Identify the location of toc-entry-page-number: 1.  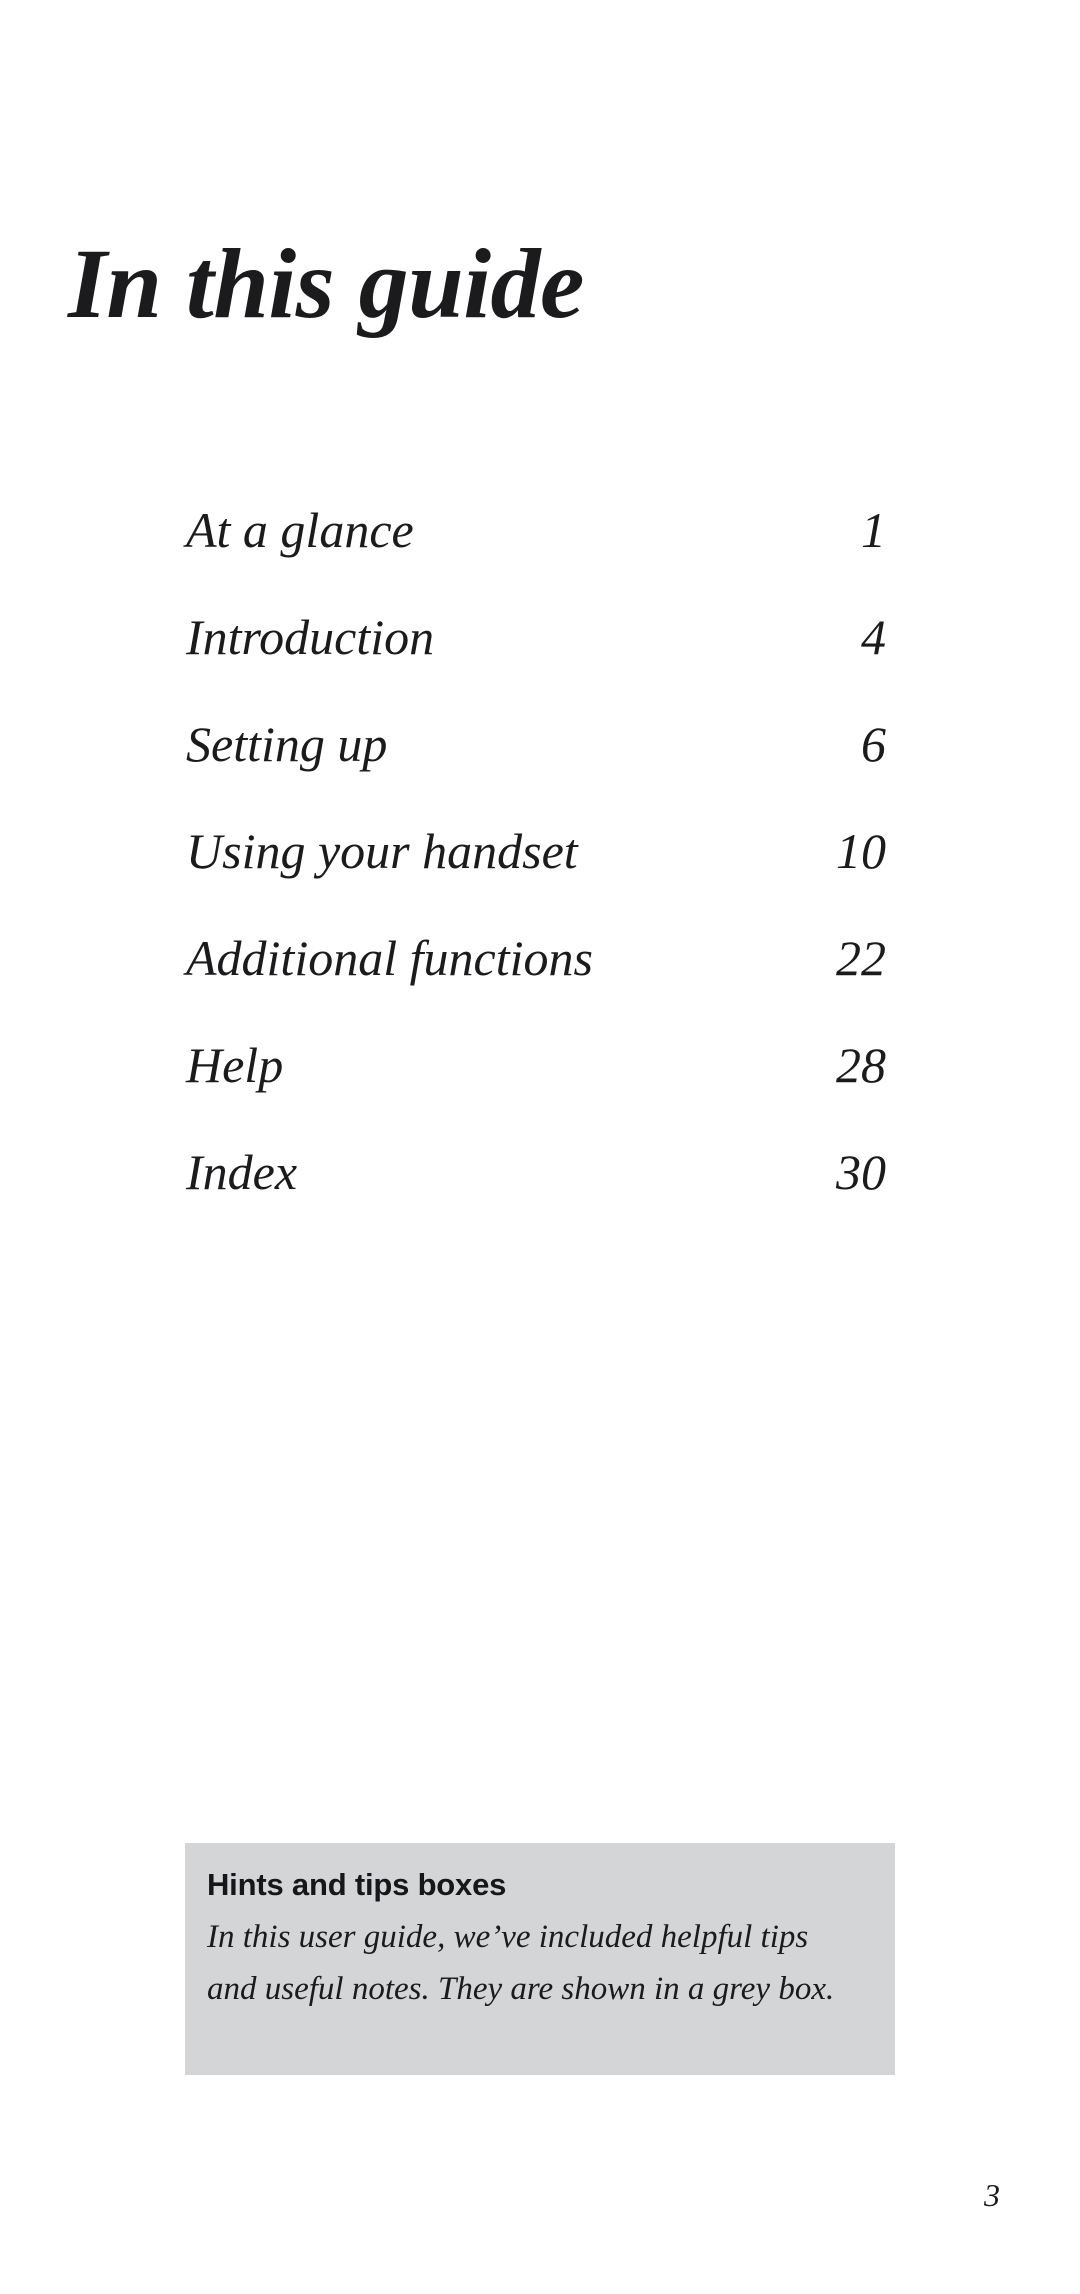
(873, 530).